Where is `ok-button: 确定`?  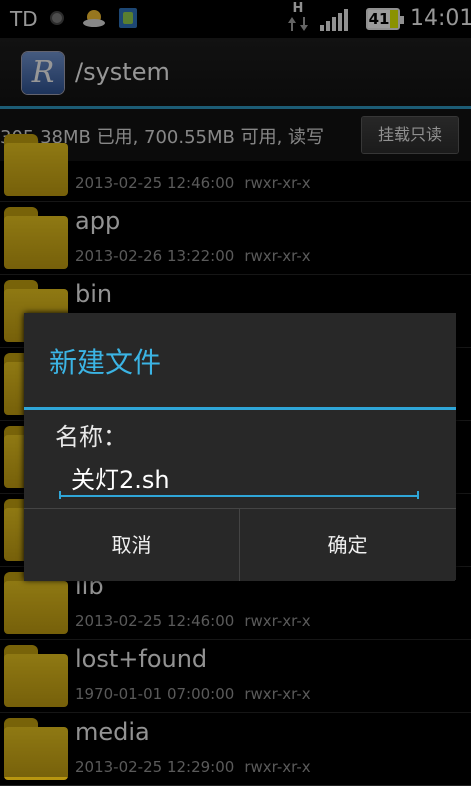 ok-button: 确定 is located at coordinates (347, 545).